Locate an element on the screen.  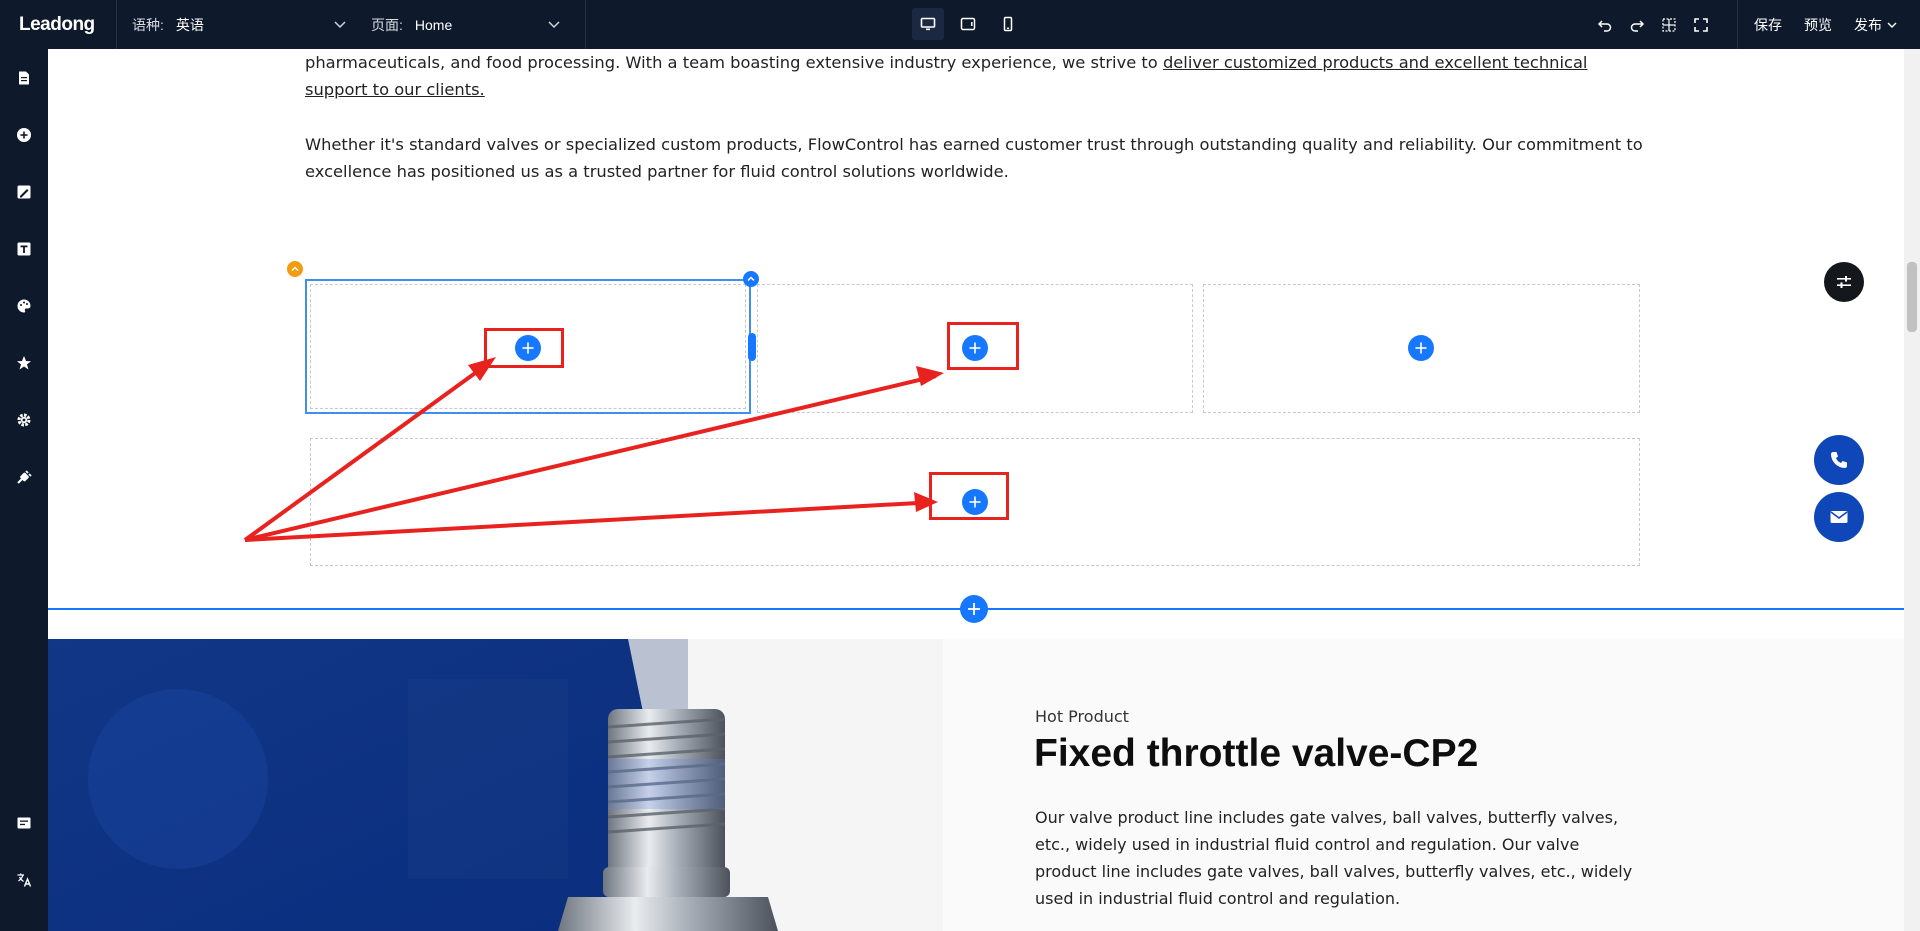
fullscreen-icon is located at coordinates (1701, 24).